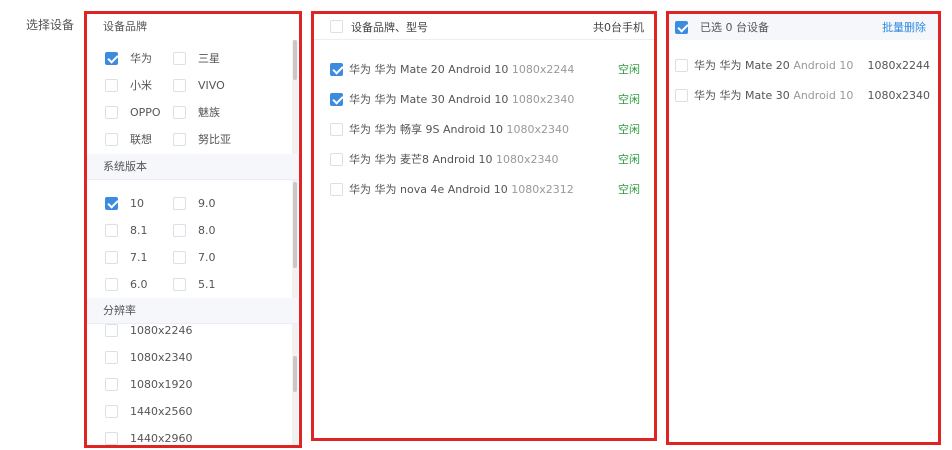 Image resolution: width=952 pixels, height=450 pixels. What do you see at coordinates (681, 27) in the screenshot?
I see `selected-all-checkbox` at bounding box center [681, 27].